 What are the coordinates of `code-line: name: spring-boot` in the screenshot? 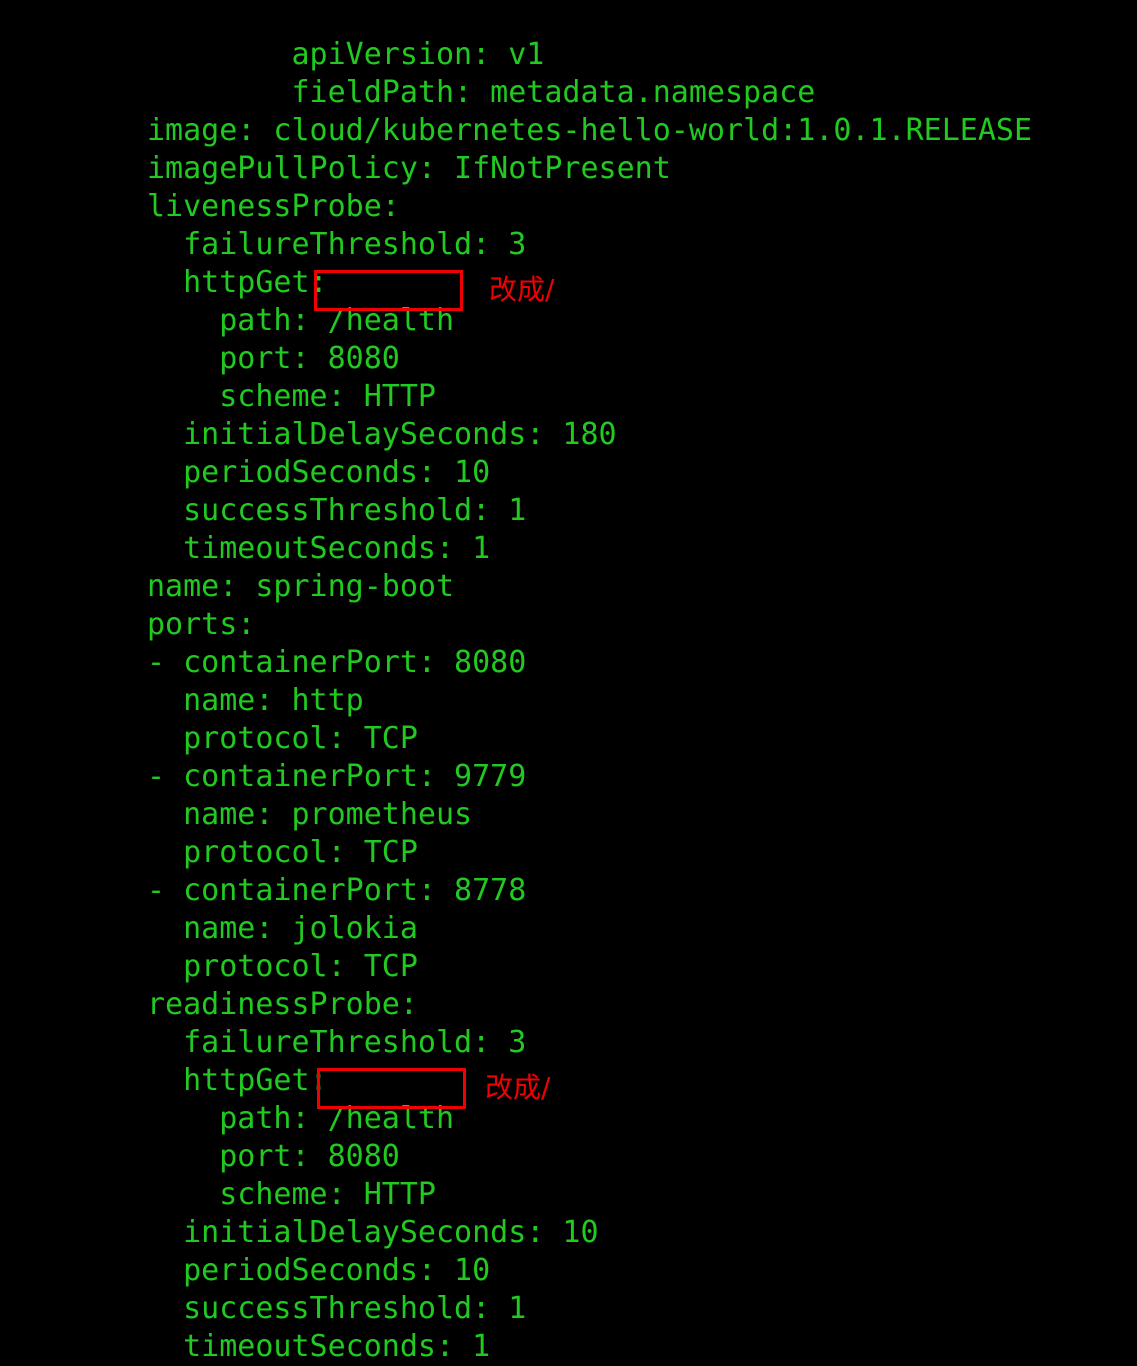 It's located at (301, 586).